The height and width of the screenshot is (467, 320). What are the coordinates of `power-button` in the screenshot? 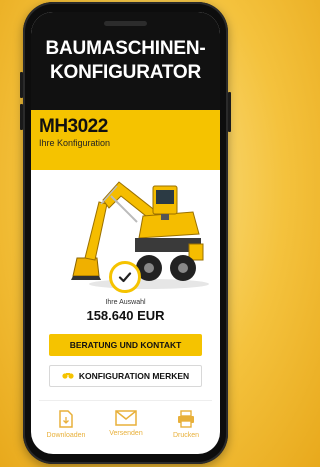 It's located at (229, 112).